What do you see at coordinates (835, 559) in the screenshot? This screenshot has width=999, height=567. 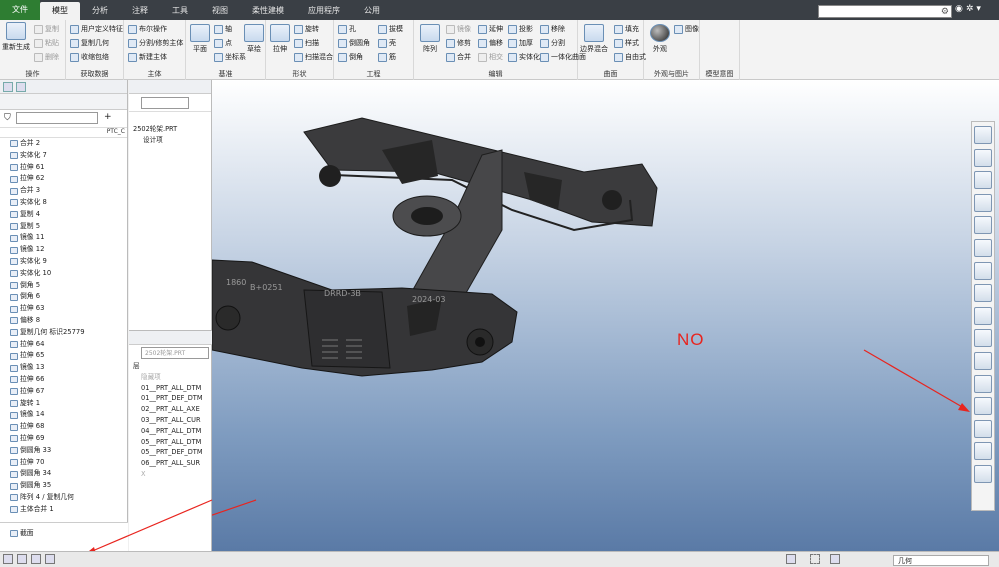 I see `smart-select-icon` at bounding box center [835, 559].